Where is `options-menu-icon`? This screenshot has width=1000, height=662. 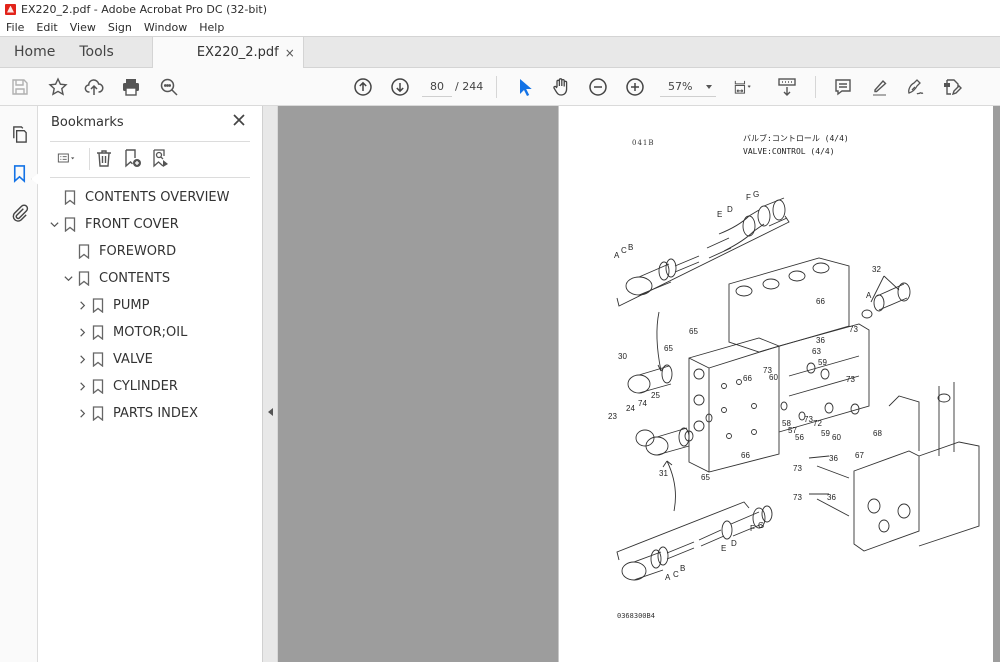
options-menu-icon is located at coordinates (67, 158).